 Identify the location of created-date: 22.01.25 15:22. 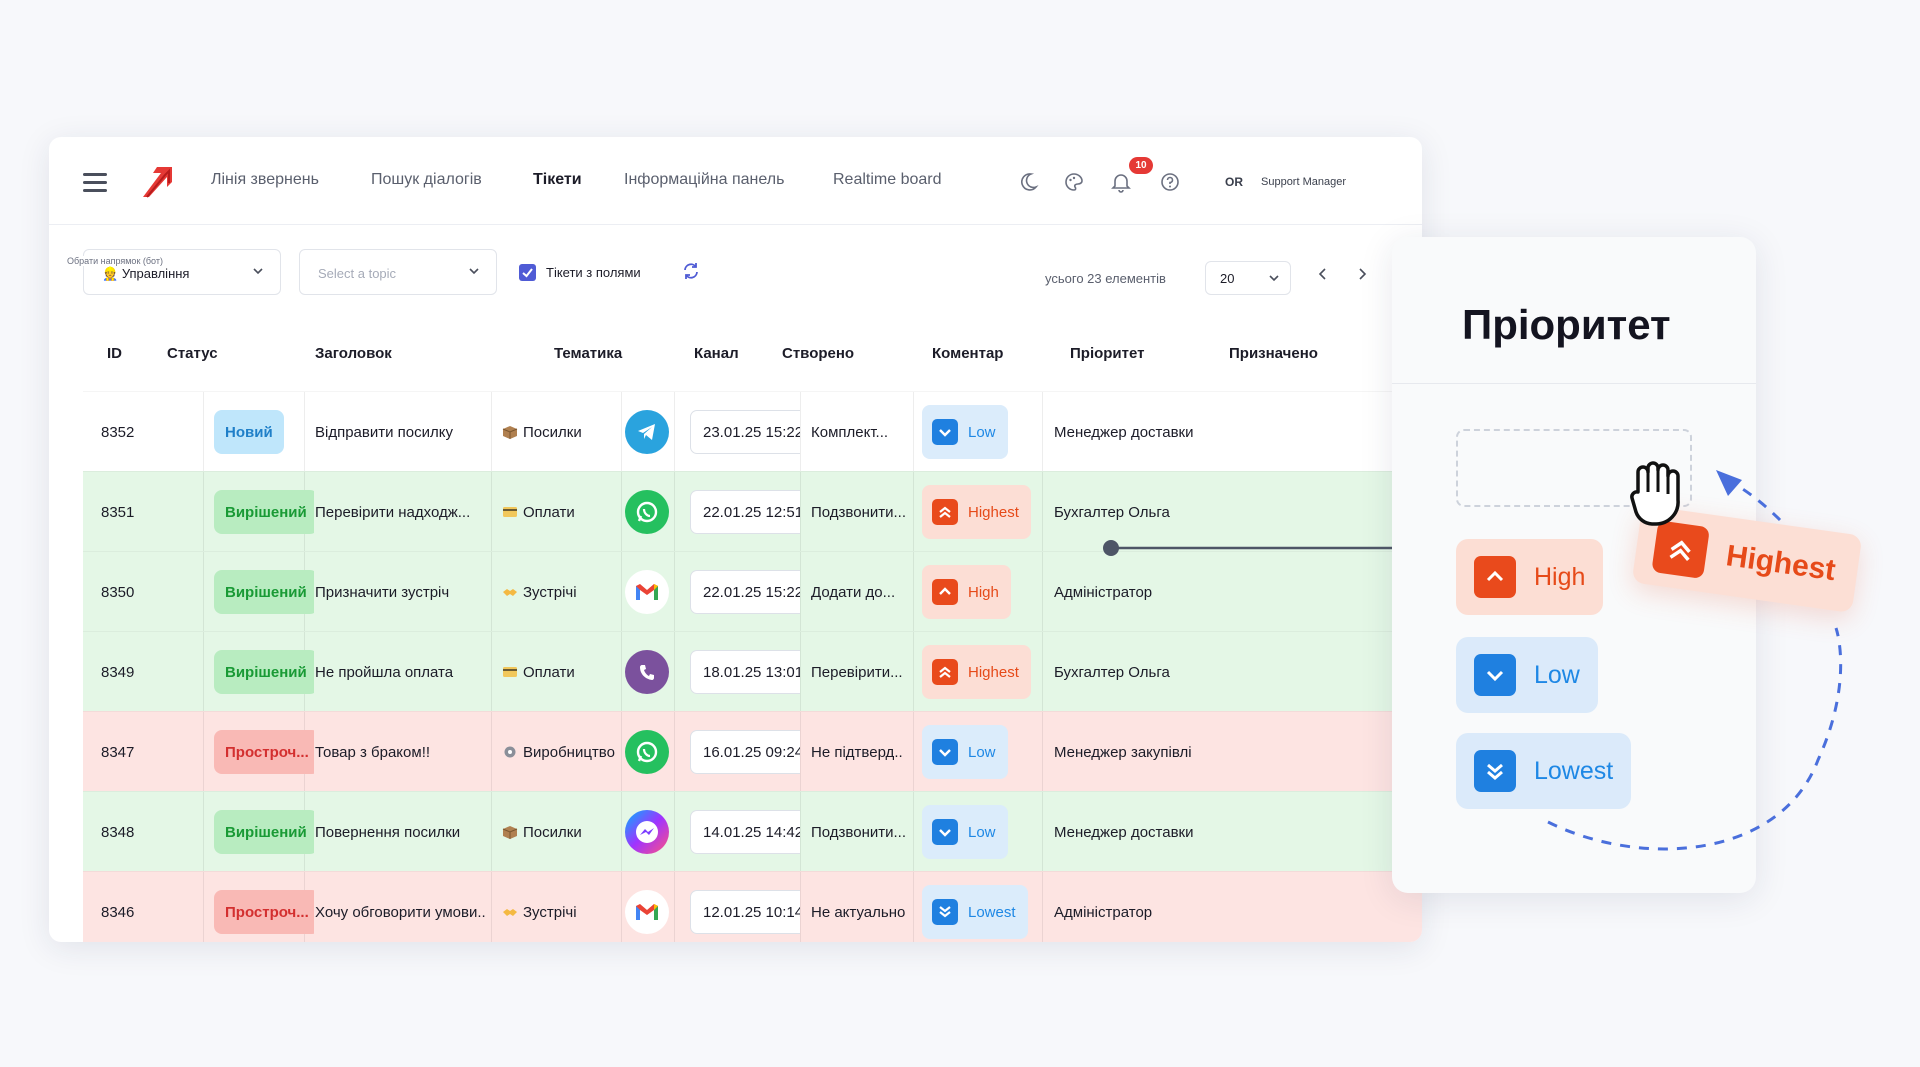
(745, 592).